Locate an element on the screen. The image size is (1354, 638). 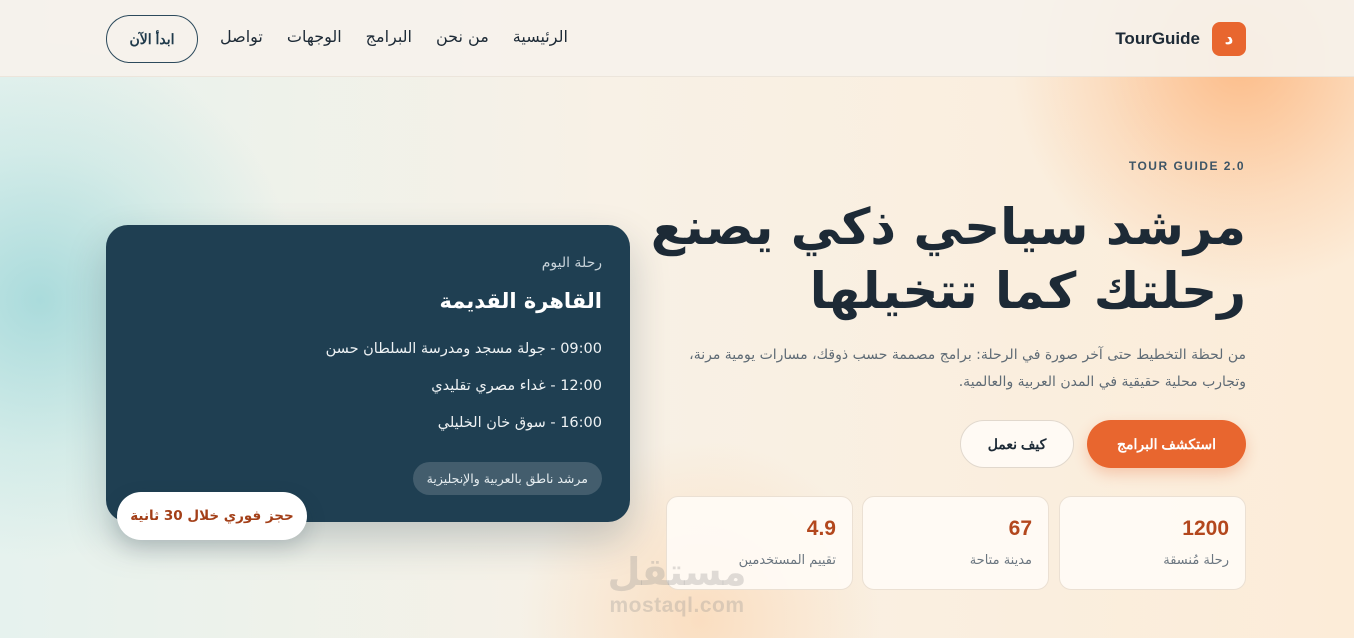
nav-link-about: من نحن is located at coordinates (462, 36).